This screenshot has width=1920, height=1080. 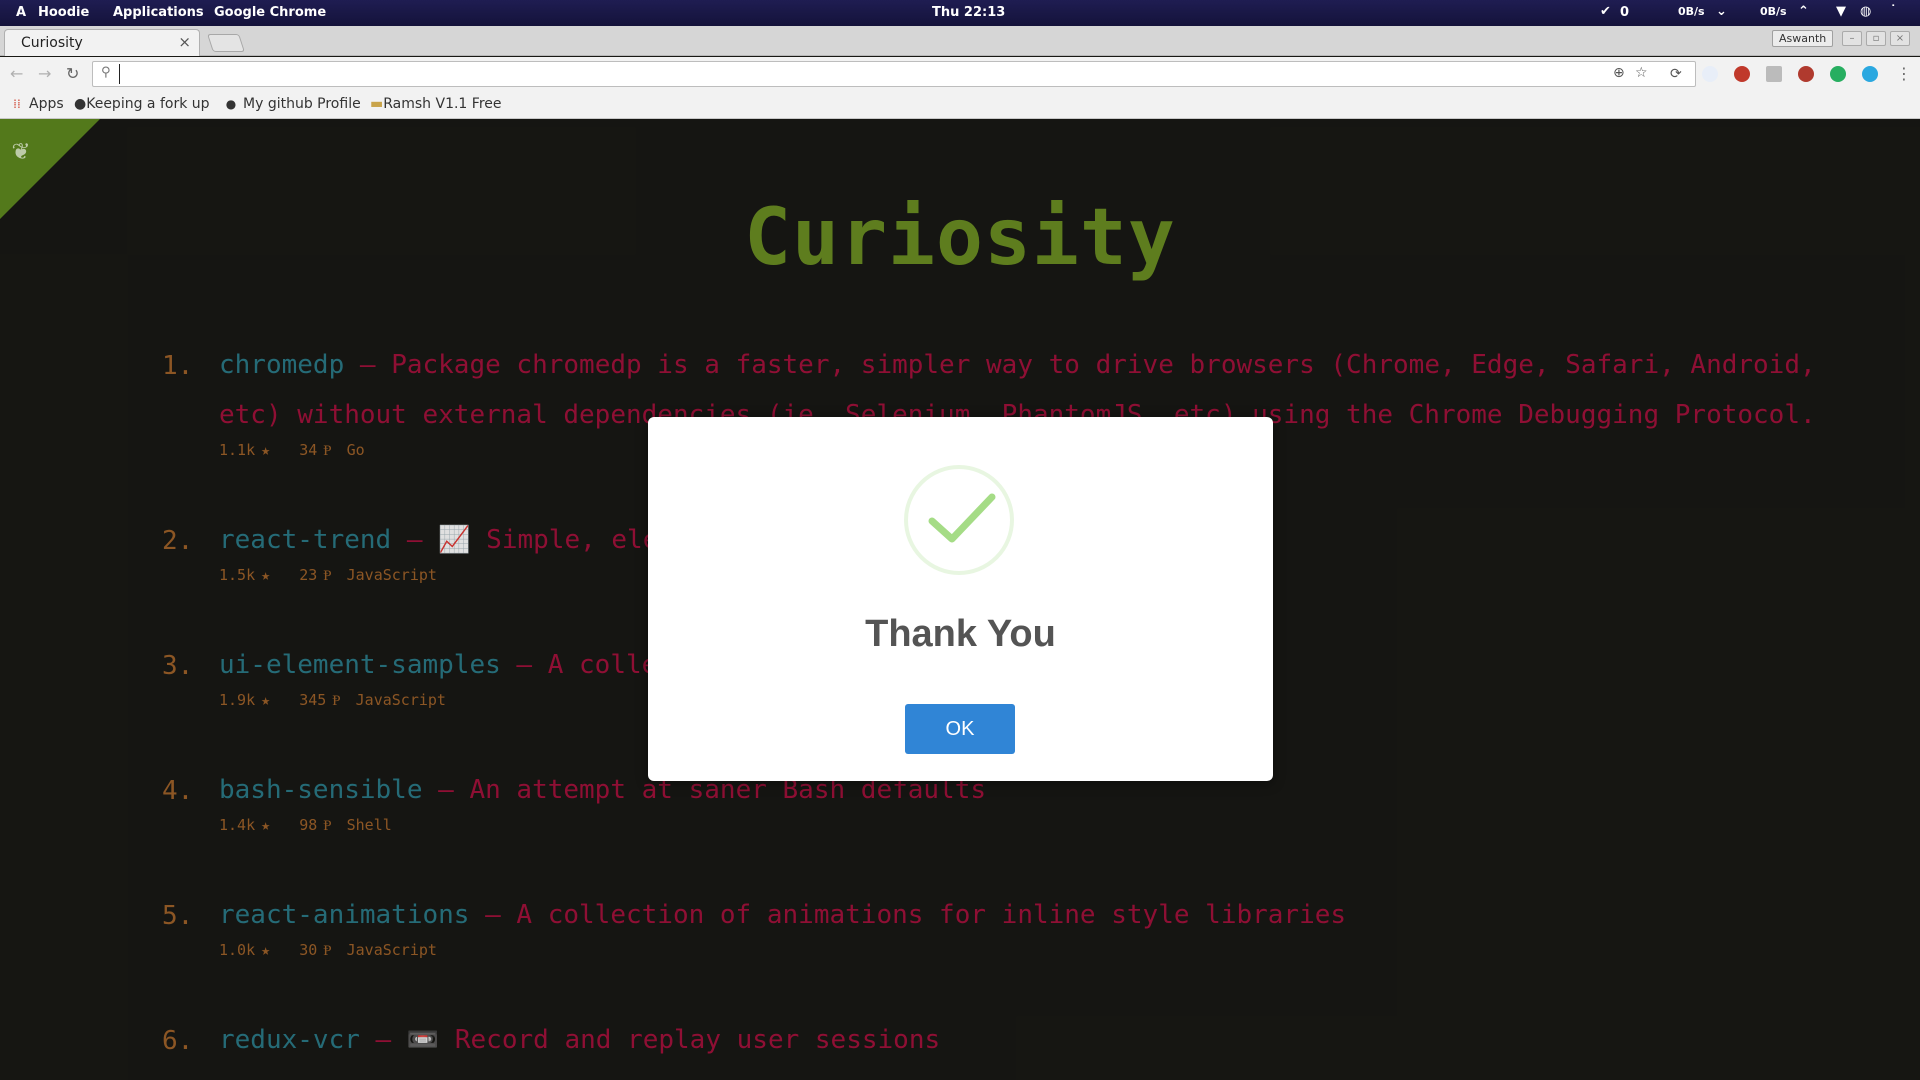 What do you see at coordinates (106, 72) in the screenshot?
I see `search-icon: ⚲` at bounding box center [106, 72].